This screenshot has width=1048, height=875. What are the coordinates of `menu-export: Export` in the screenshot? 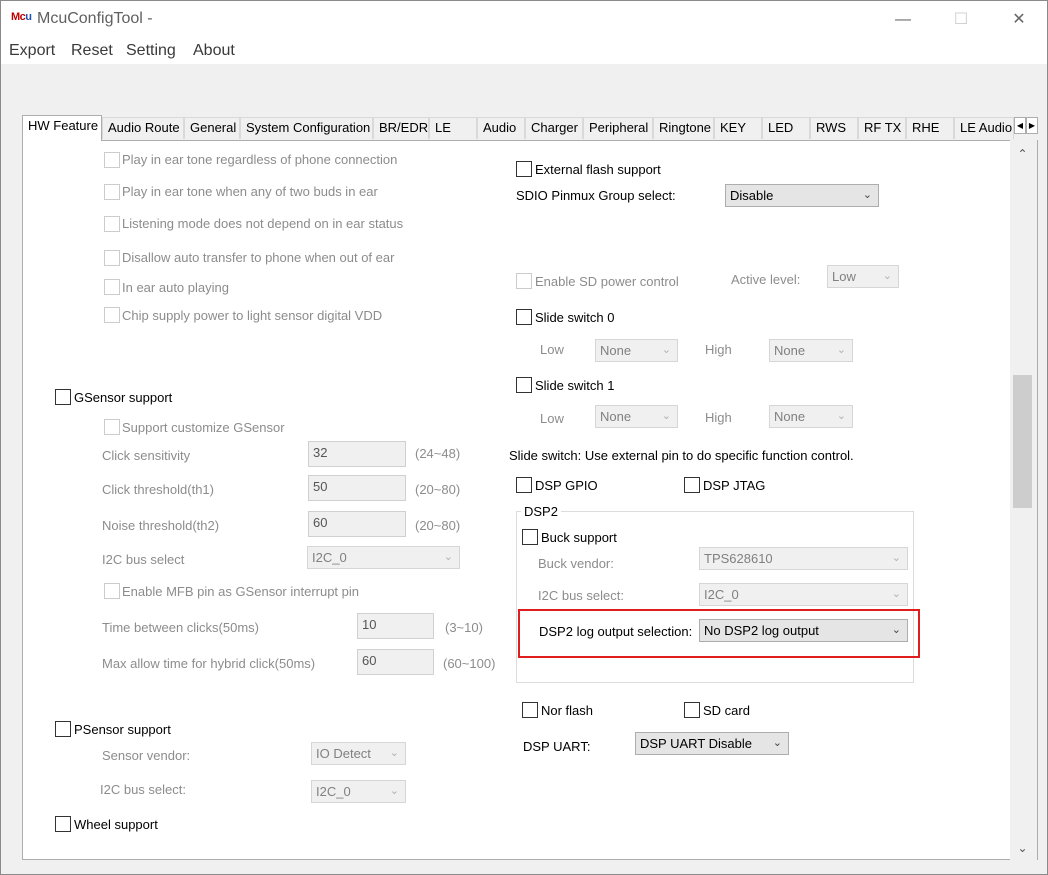 It's located at (32, 51).